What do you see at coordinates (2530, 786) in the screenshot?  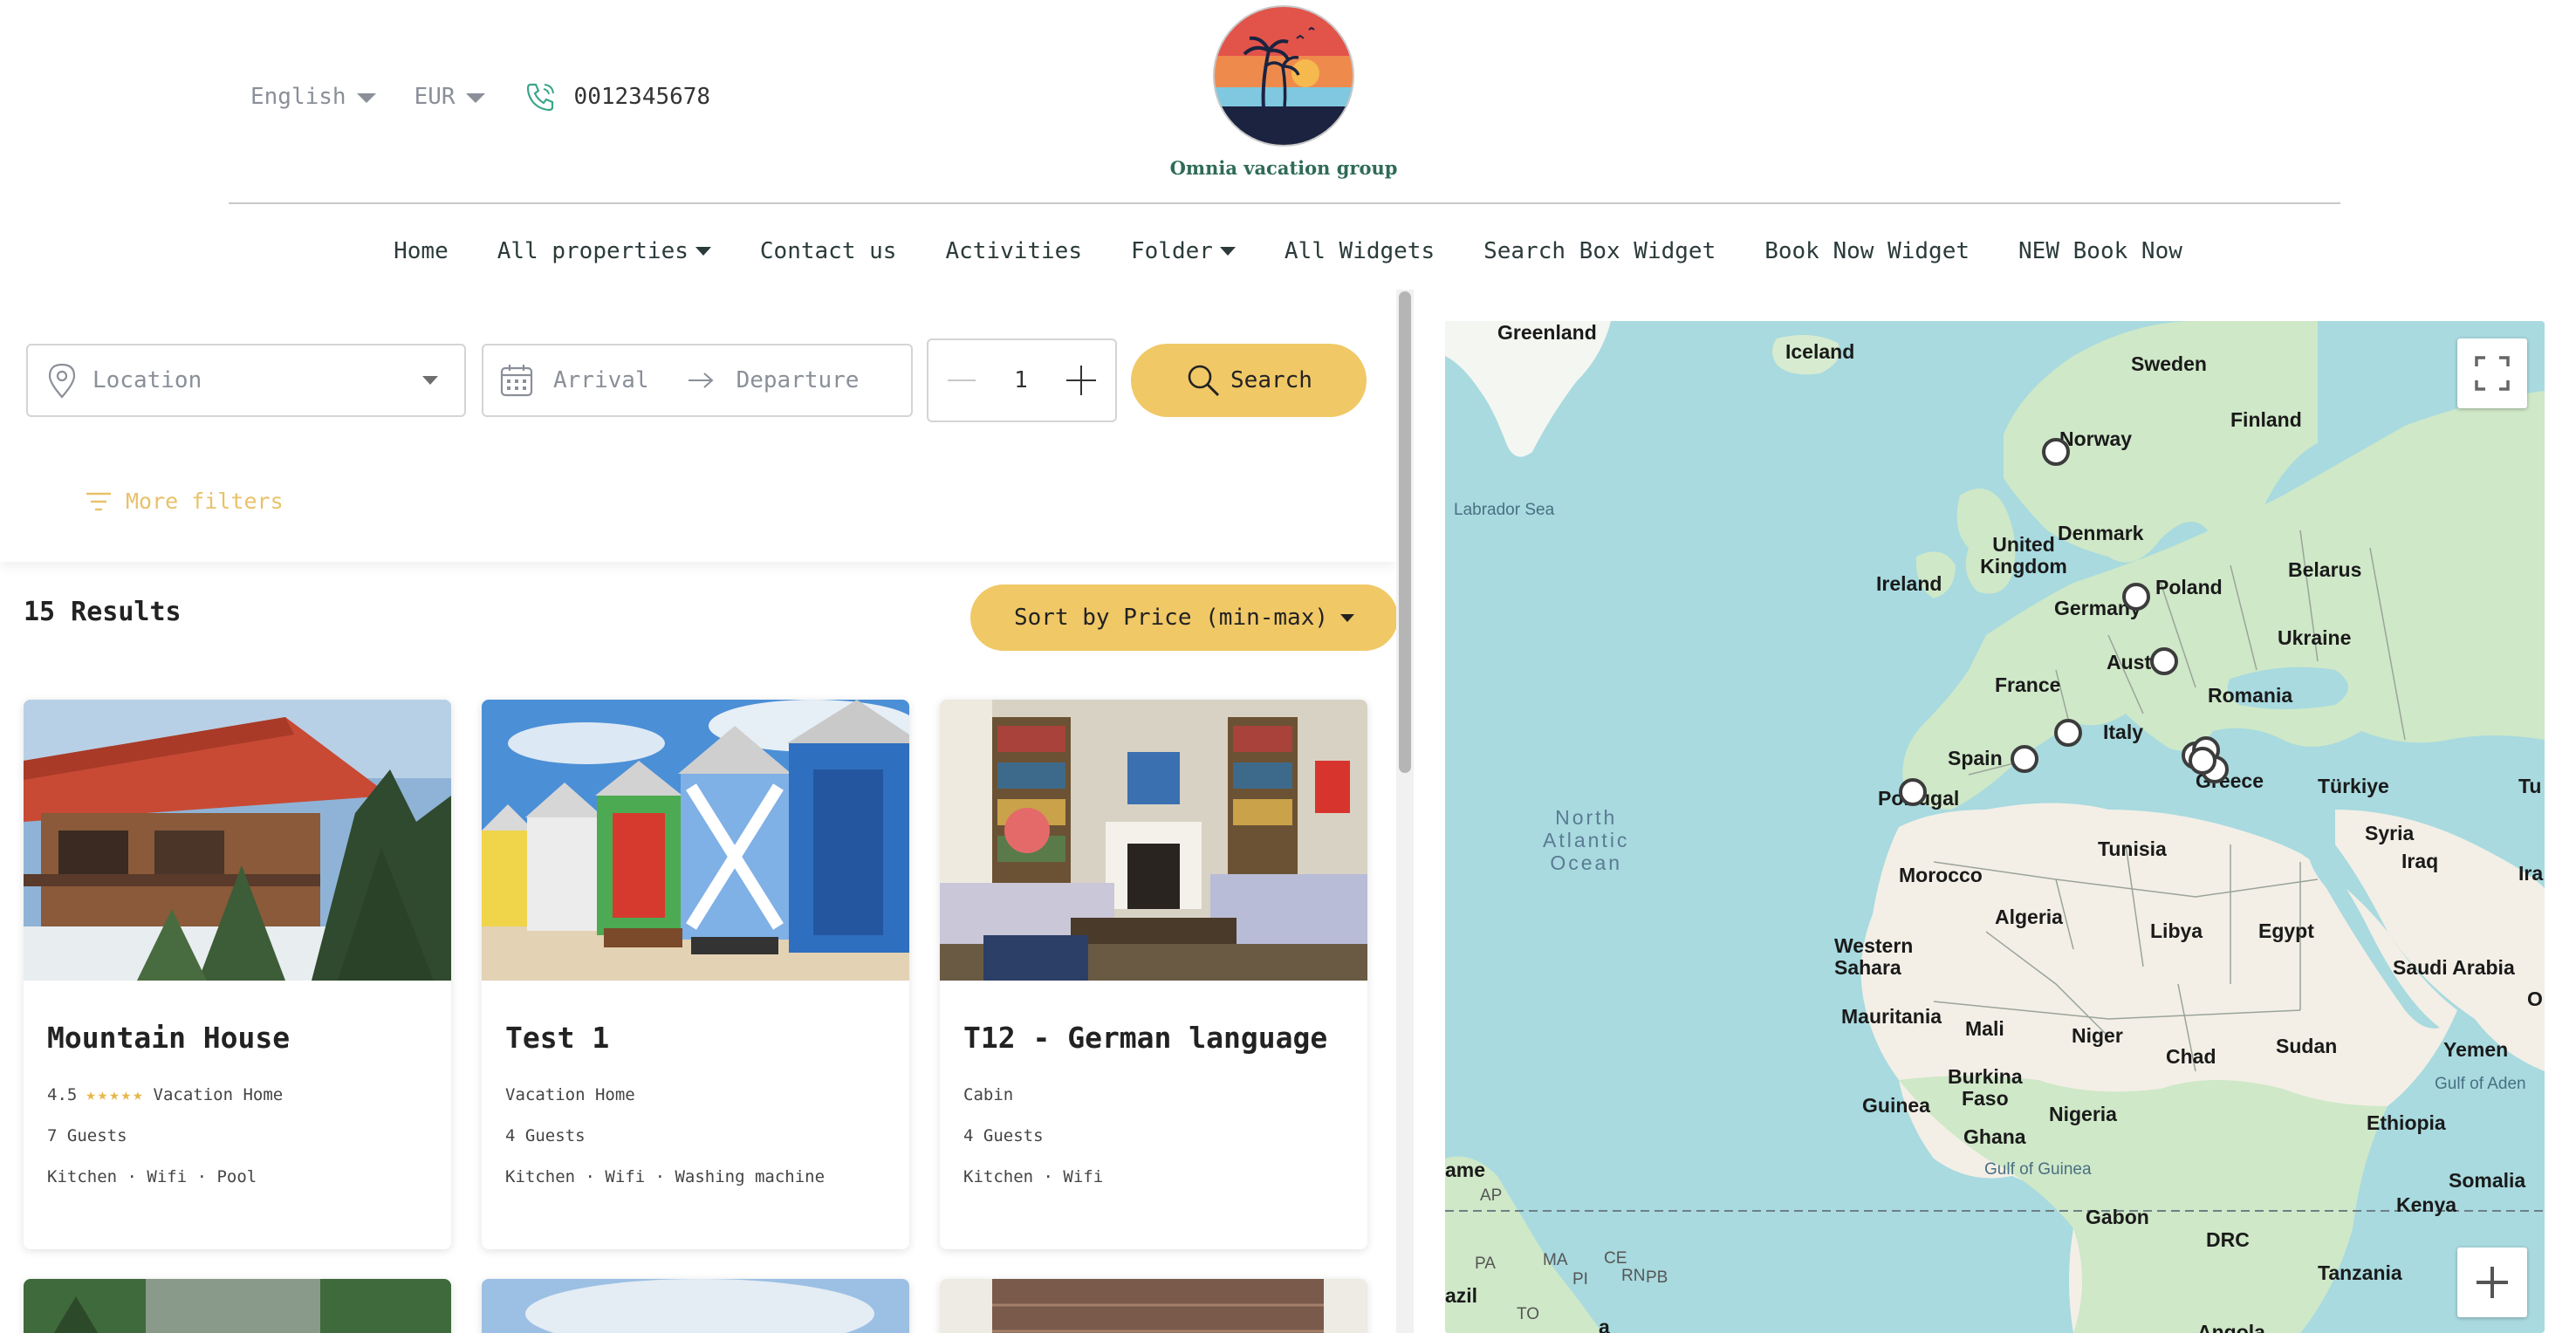 I see `map-label: Tu` at bounding box center [2530, 786].